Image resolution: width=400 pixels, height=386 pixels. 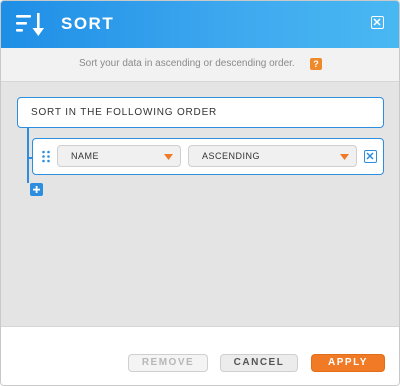 I want to click on close-button, so click(x=377, y=22).